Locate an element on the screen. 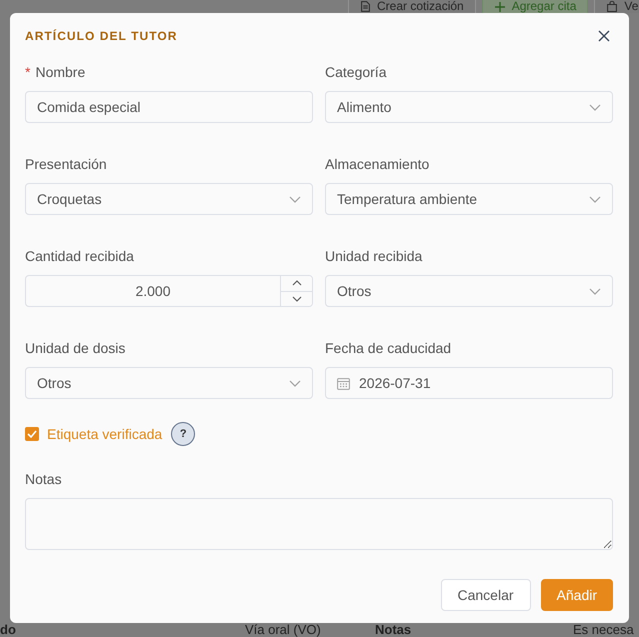  select-field: Alimento is located at coordinates (469, 107).